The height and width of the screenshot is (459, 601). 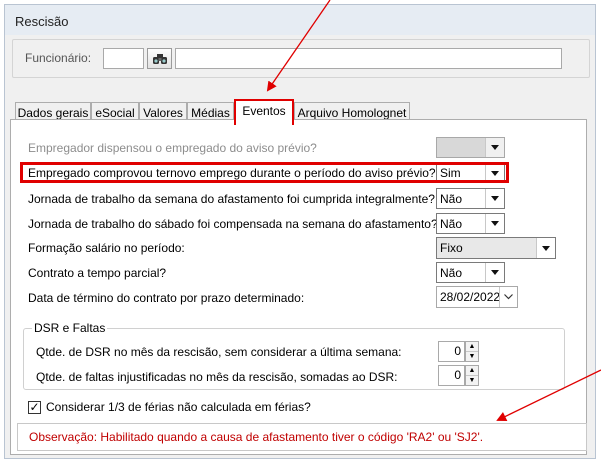 I want to click on dispensou-combo, so click(x=470, y=147).